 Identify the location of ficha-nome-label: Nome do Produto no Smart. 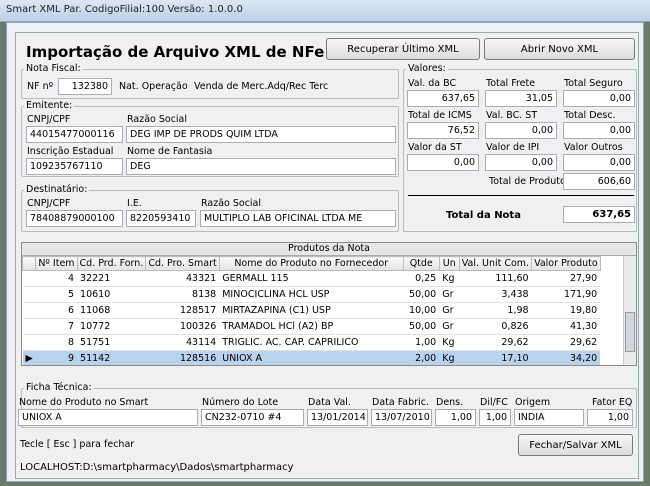
(84, 402).